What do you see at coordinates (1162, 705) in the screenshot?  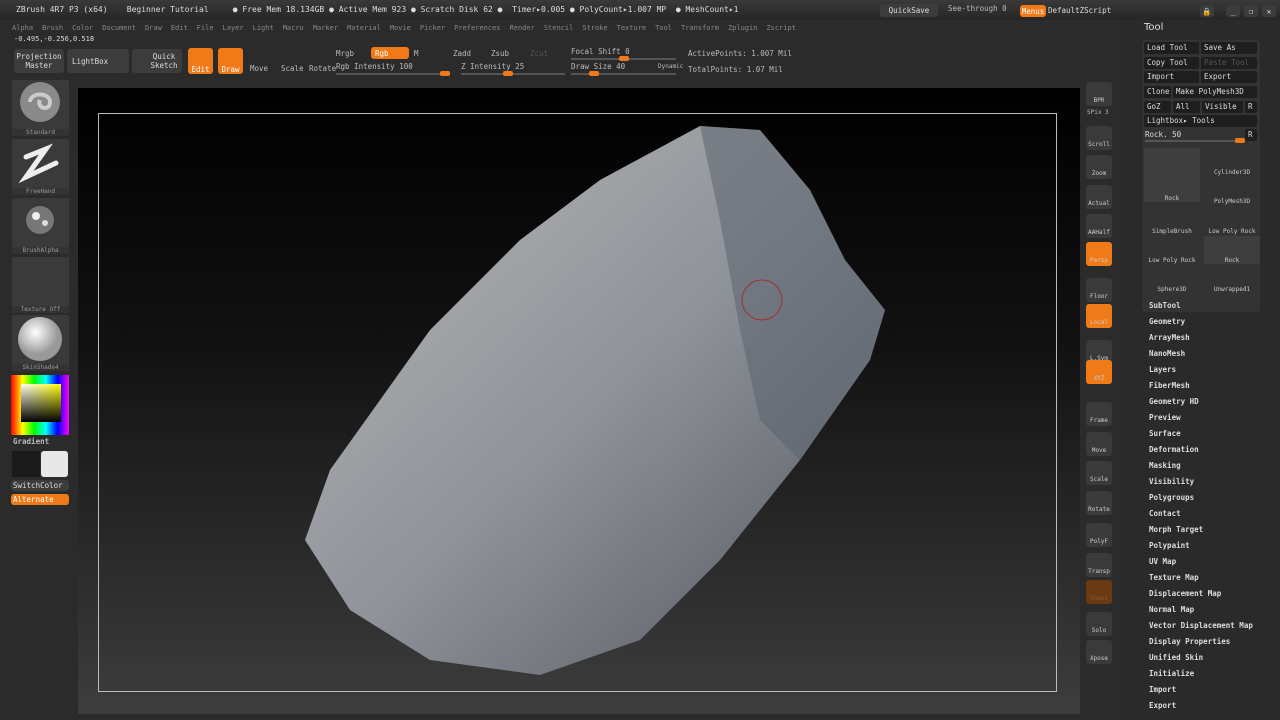 I see `tool-section-export: Export` at bounding box center [1162, 705].